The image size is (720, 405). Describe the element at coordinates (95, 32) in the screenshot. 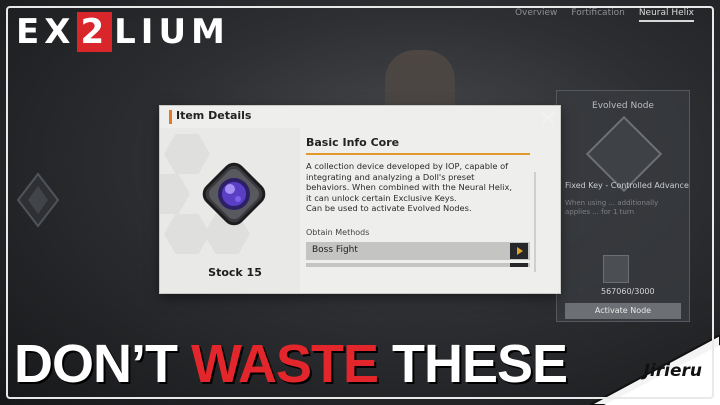

I see `logo-mark: 2` at that location.